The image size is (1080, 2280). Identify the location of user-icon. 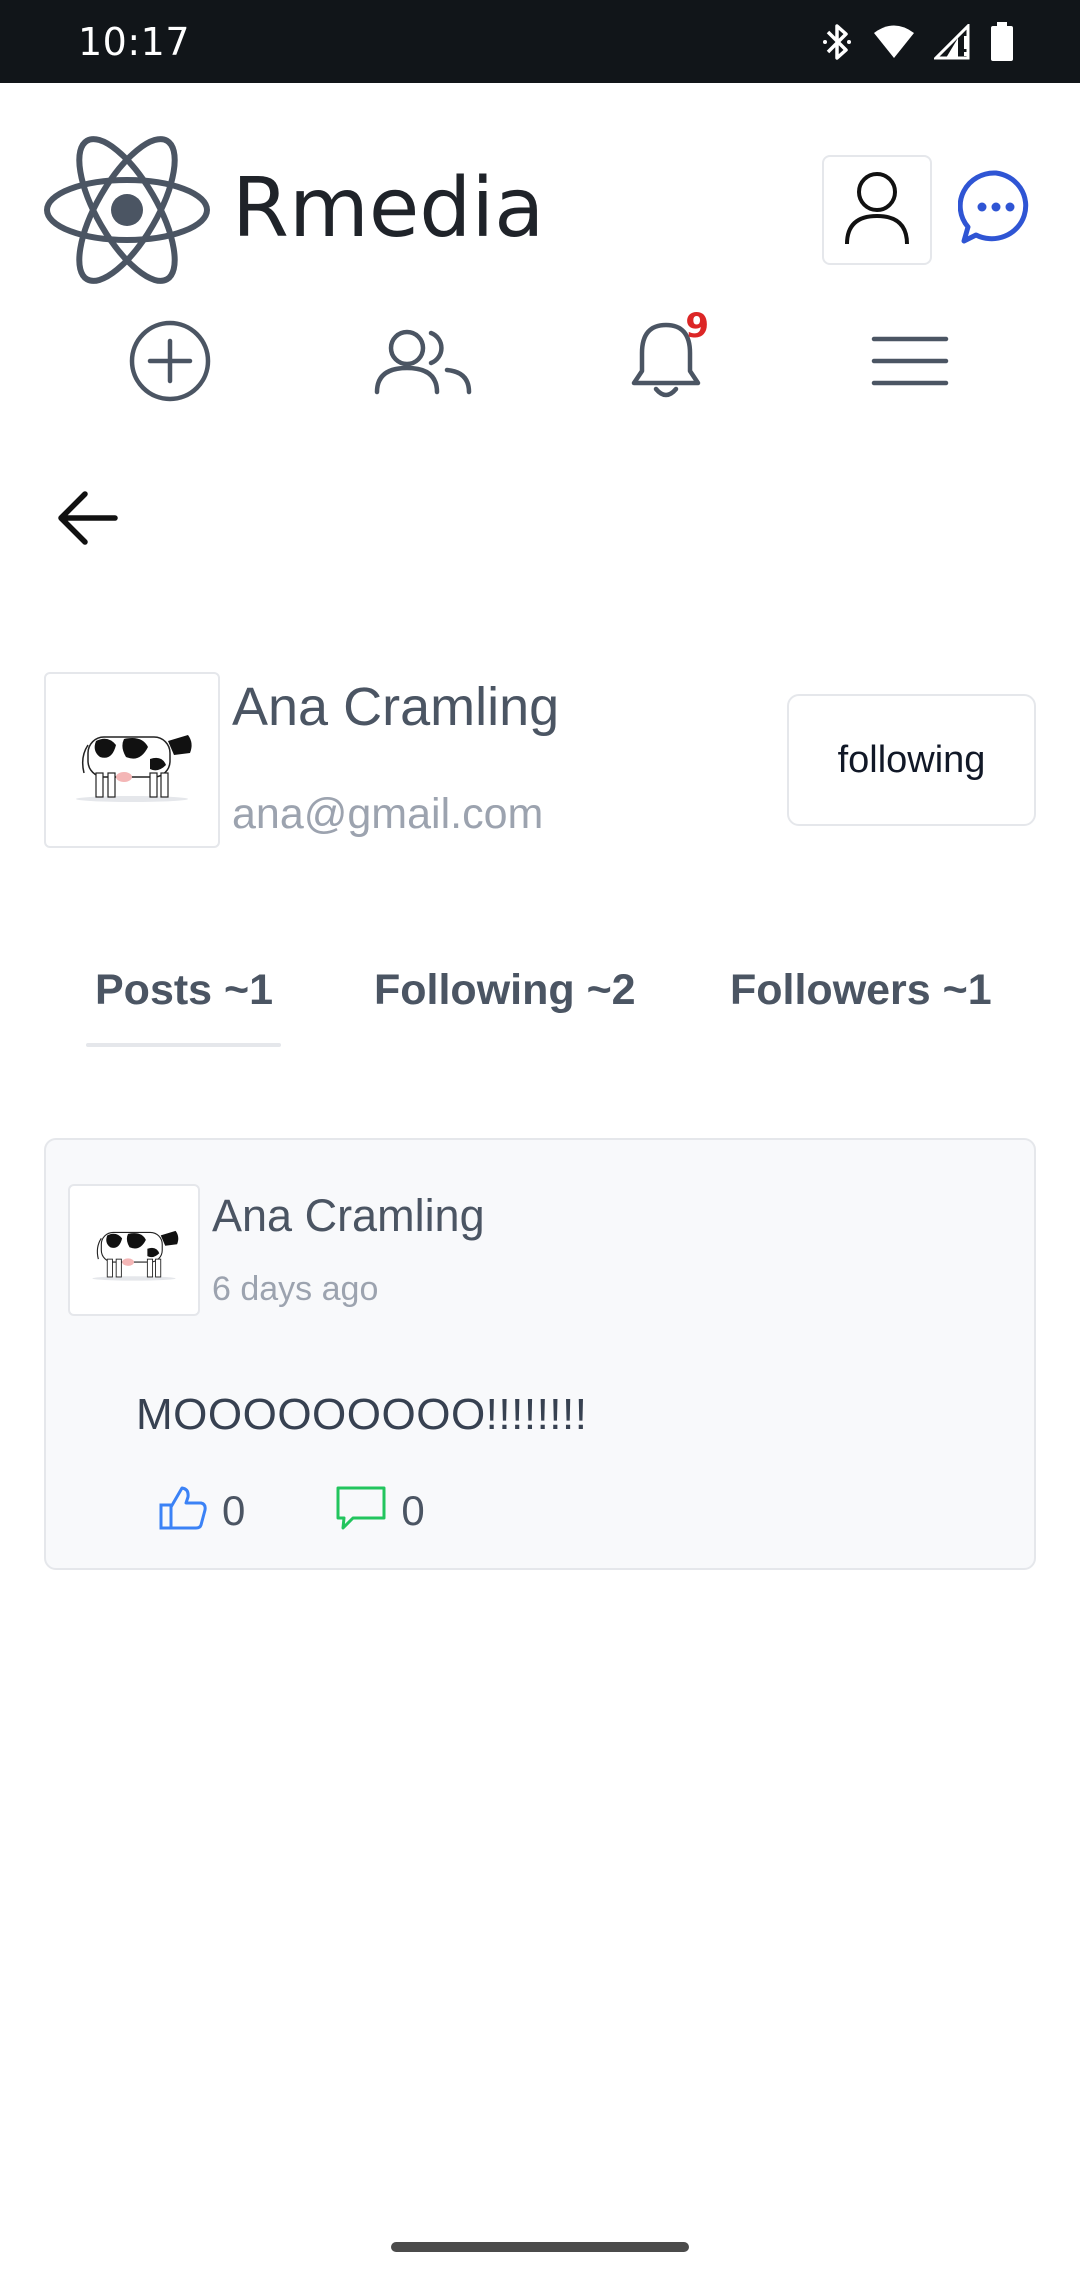
(877, 210).